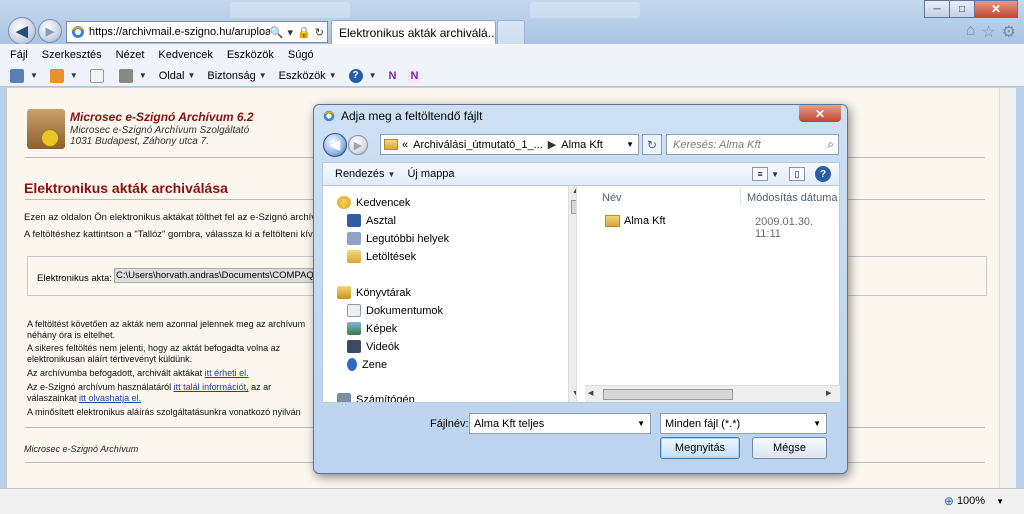 The width and height of the screenshot is (1024, 514). Describe the element at coordinates (261, 387) in the screenshot. I see `info-text: az ar` at that location.